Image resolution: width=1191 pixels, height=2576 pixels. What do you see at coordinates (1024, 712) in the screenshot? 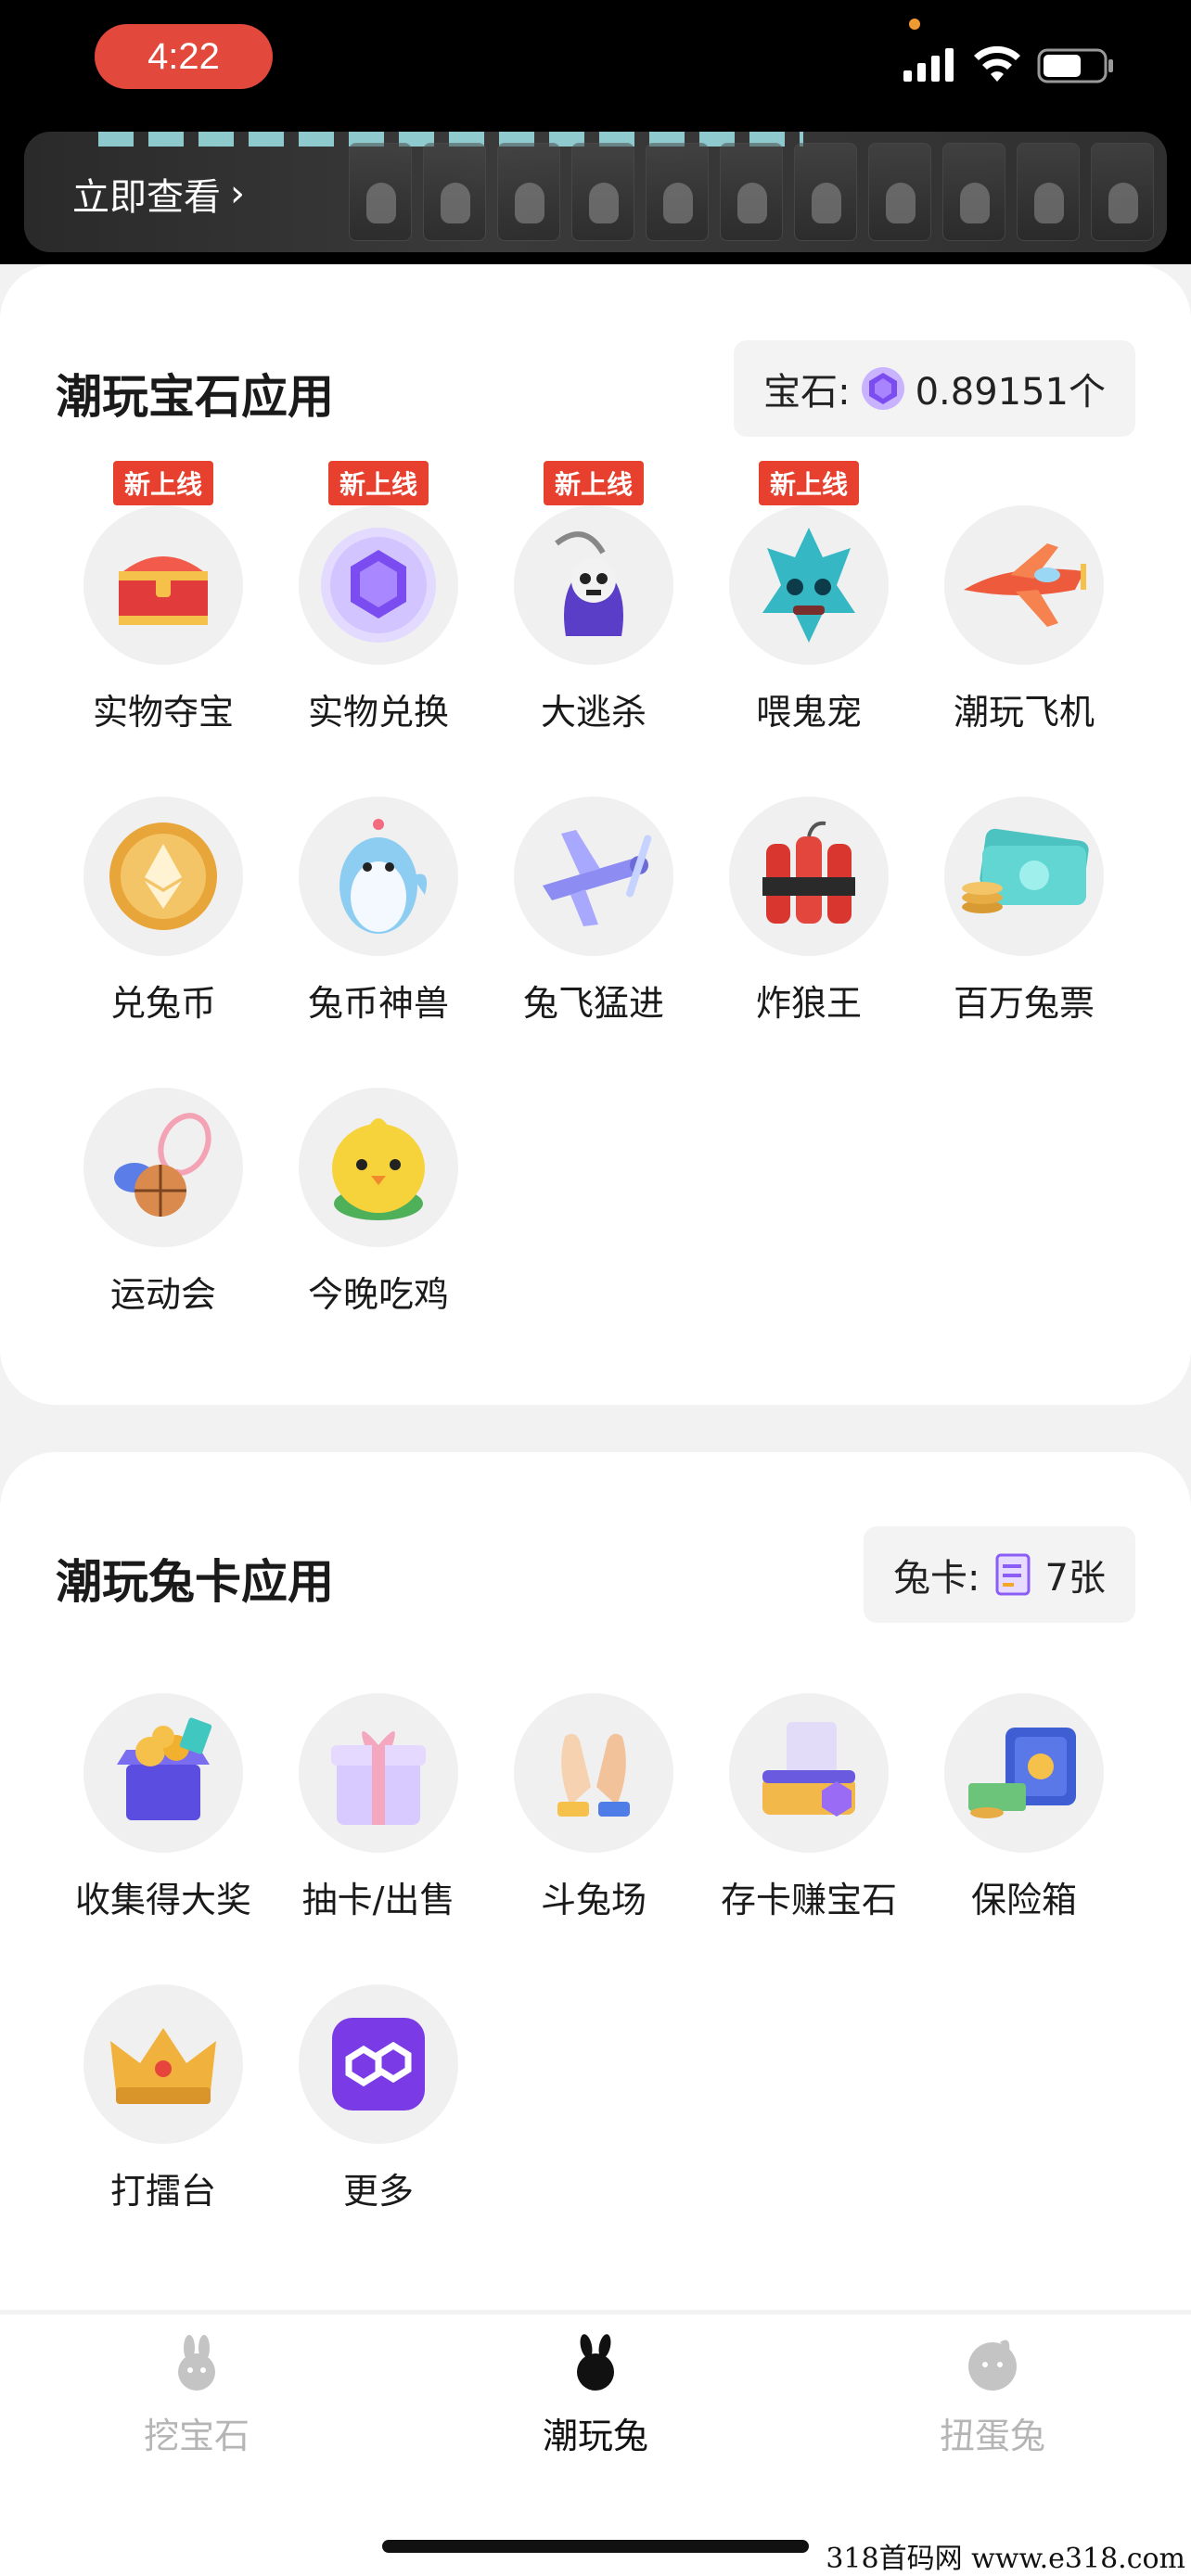
I see `app-label: 潮玩飞机` at bounding box center [1024, 712].